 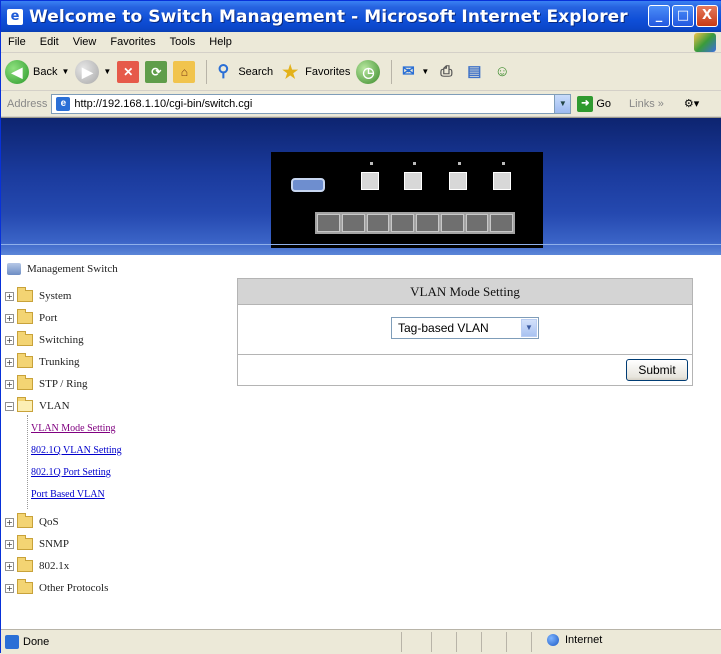 What do you see at coordinates (183, 42) in the screenshot?
I see `menu-tools: Tools` at bounding box center [183, 42].